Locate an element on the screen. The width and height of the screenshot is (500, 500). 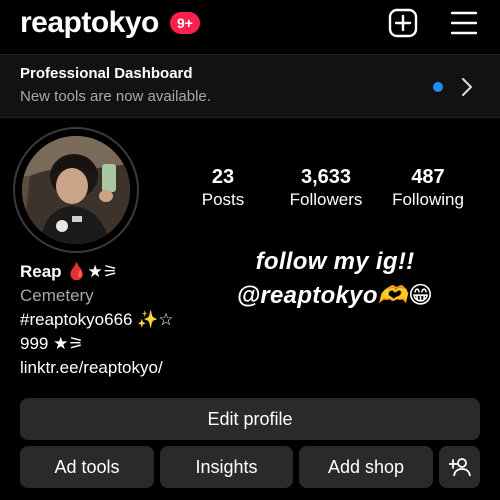
add-shop-button: Add shop is located at coordinates (366, 467).